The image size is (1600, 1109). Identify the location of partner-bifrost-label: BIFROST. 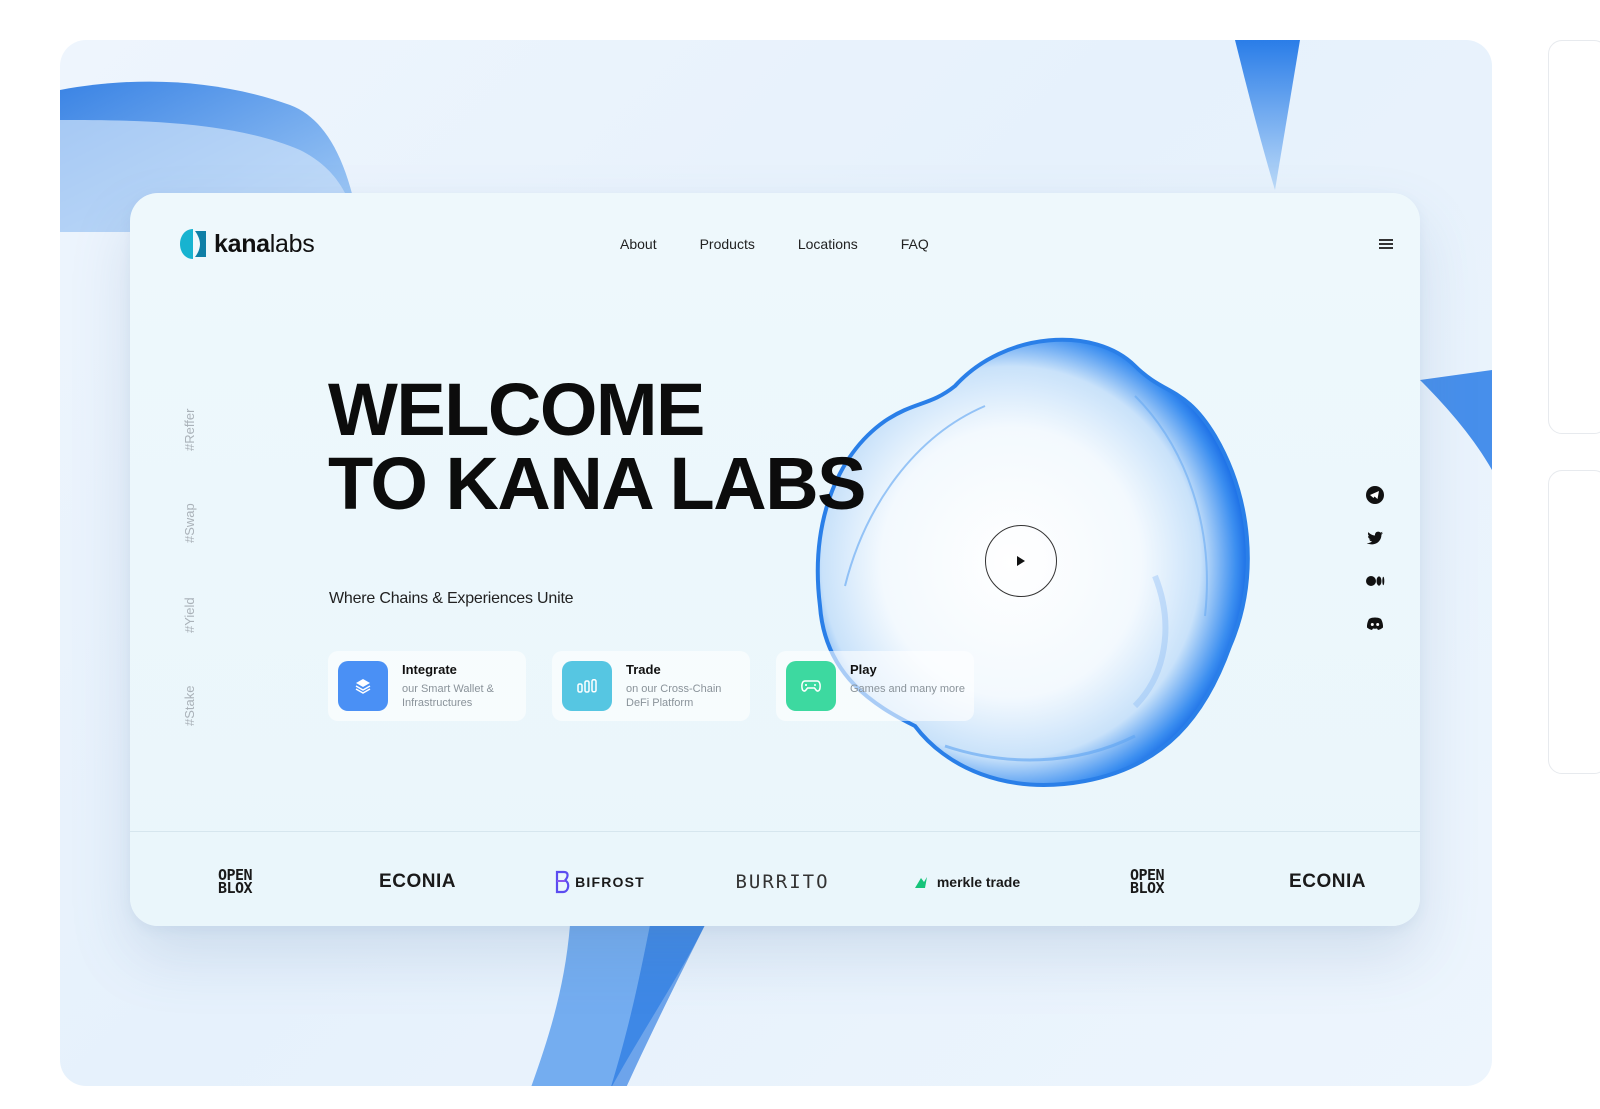
(610, 882).